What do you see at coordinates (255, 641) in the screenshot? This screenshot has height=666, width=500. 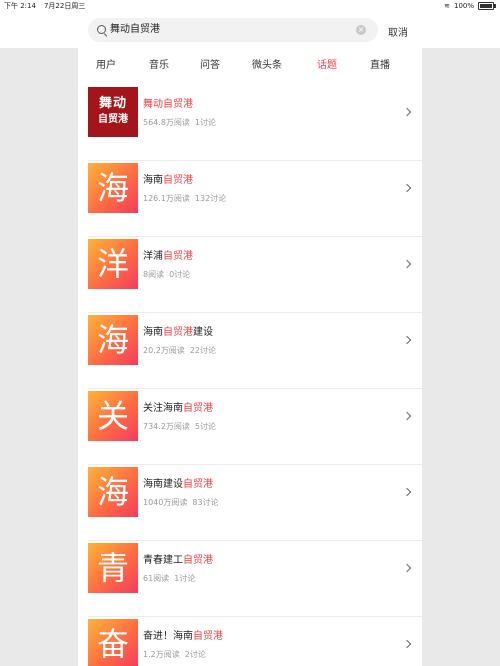 I see `list-item: 奋 奋进！海南自贸港 1.2万阅读 2讨论` at bounding box center [255, 641].